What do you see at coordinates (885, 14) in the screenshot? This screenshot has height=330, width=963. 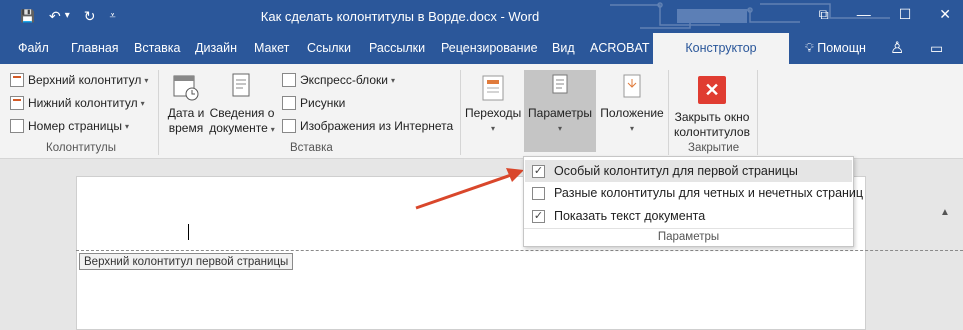 I see `window-controls: ⧉ — ☐ ✕` at bounding box center [885, 14].